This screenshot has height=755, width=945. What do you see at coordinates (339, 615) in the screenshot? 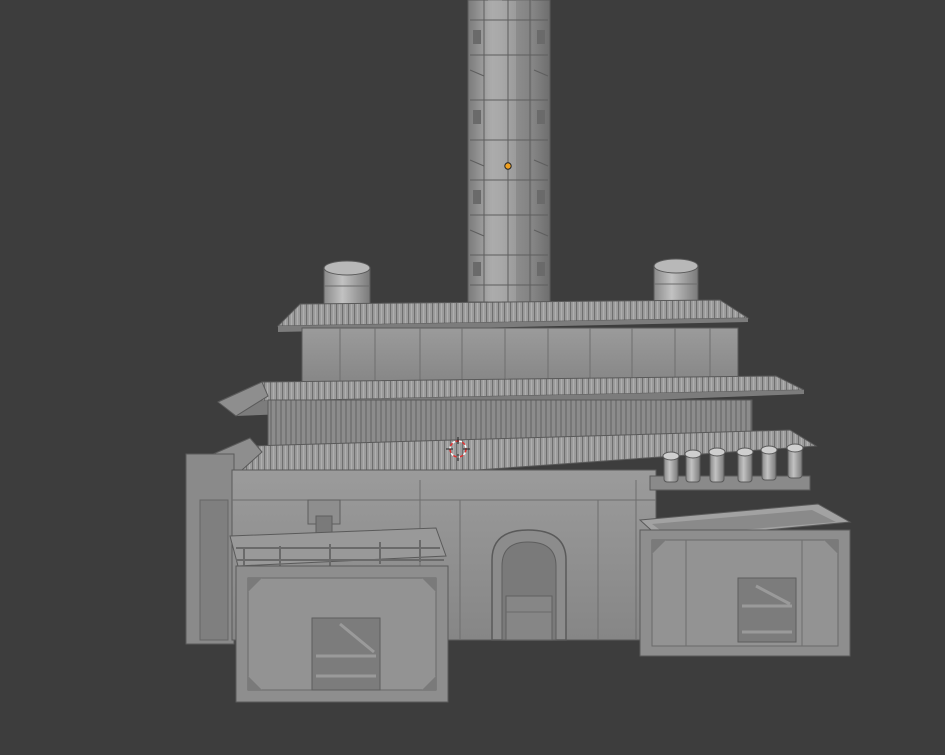
I see `left-utility-box` at bounding box center [339, 615].